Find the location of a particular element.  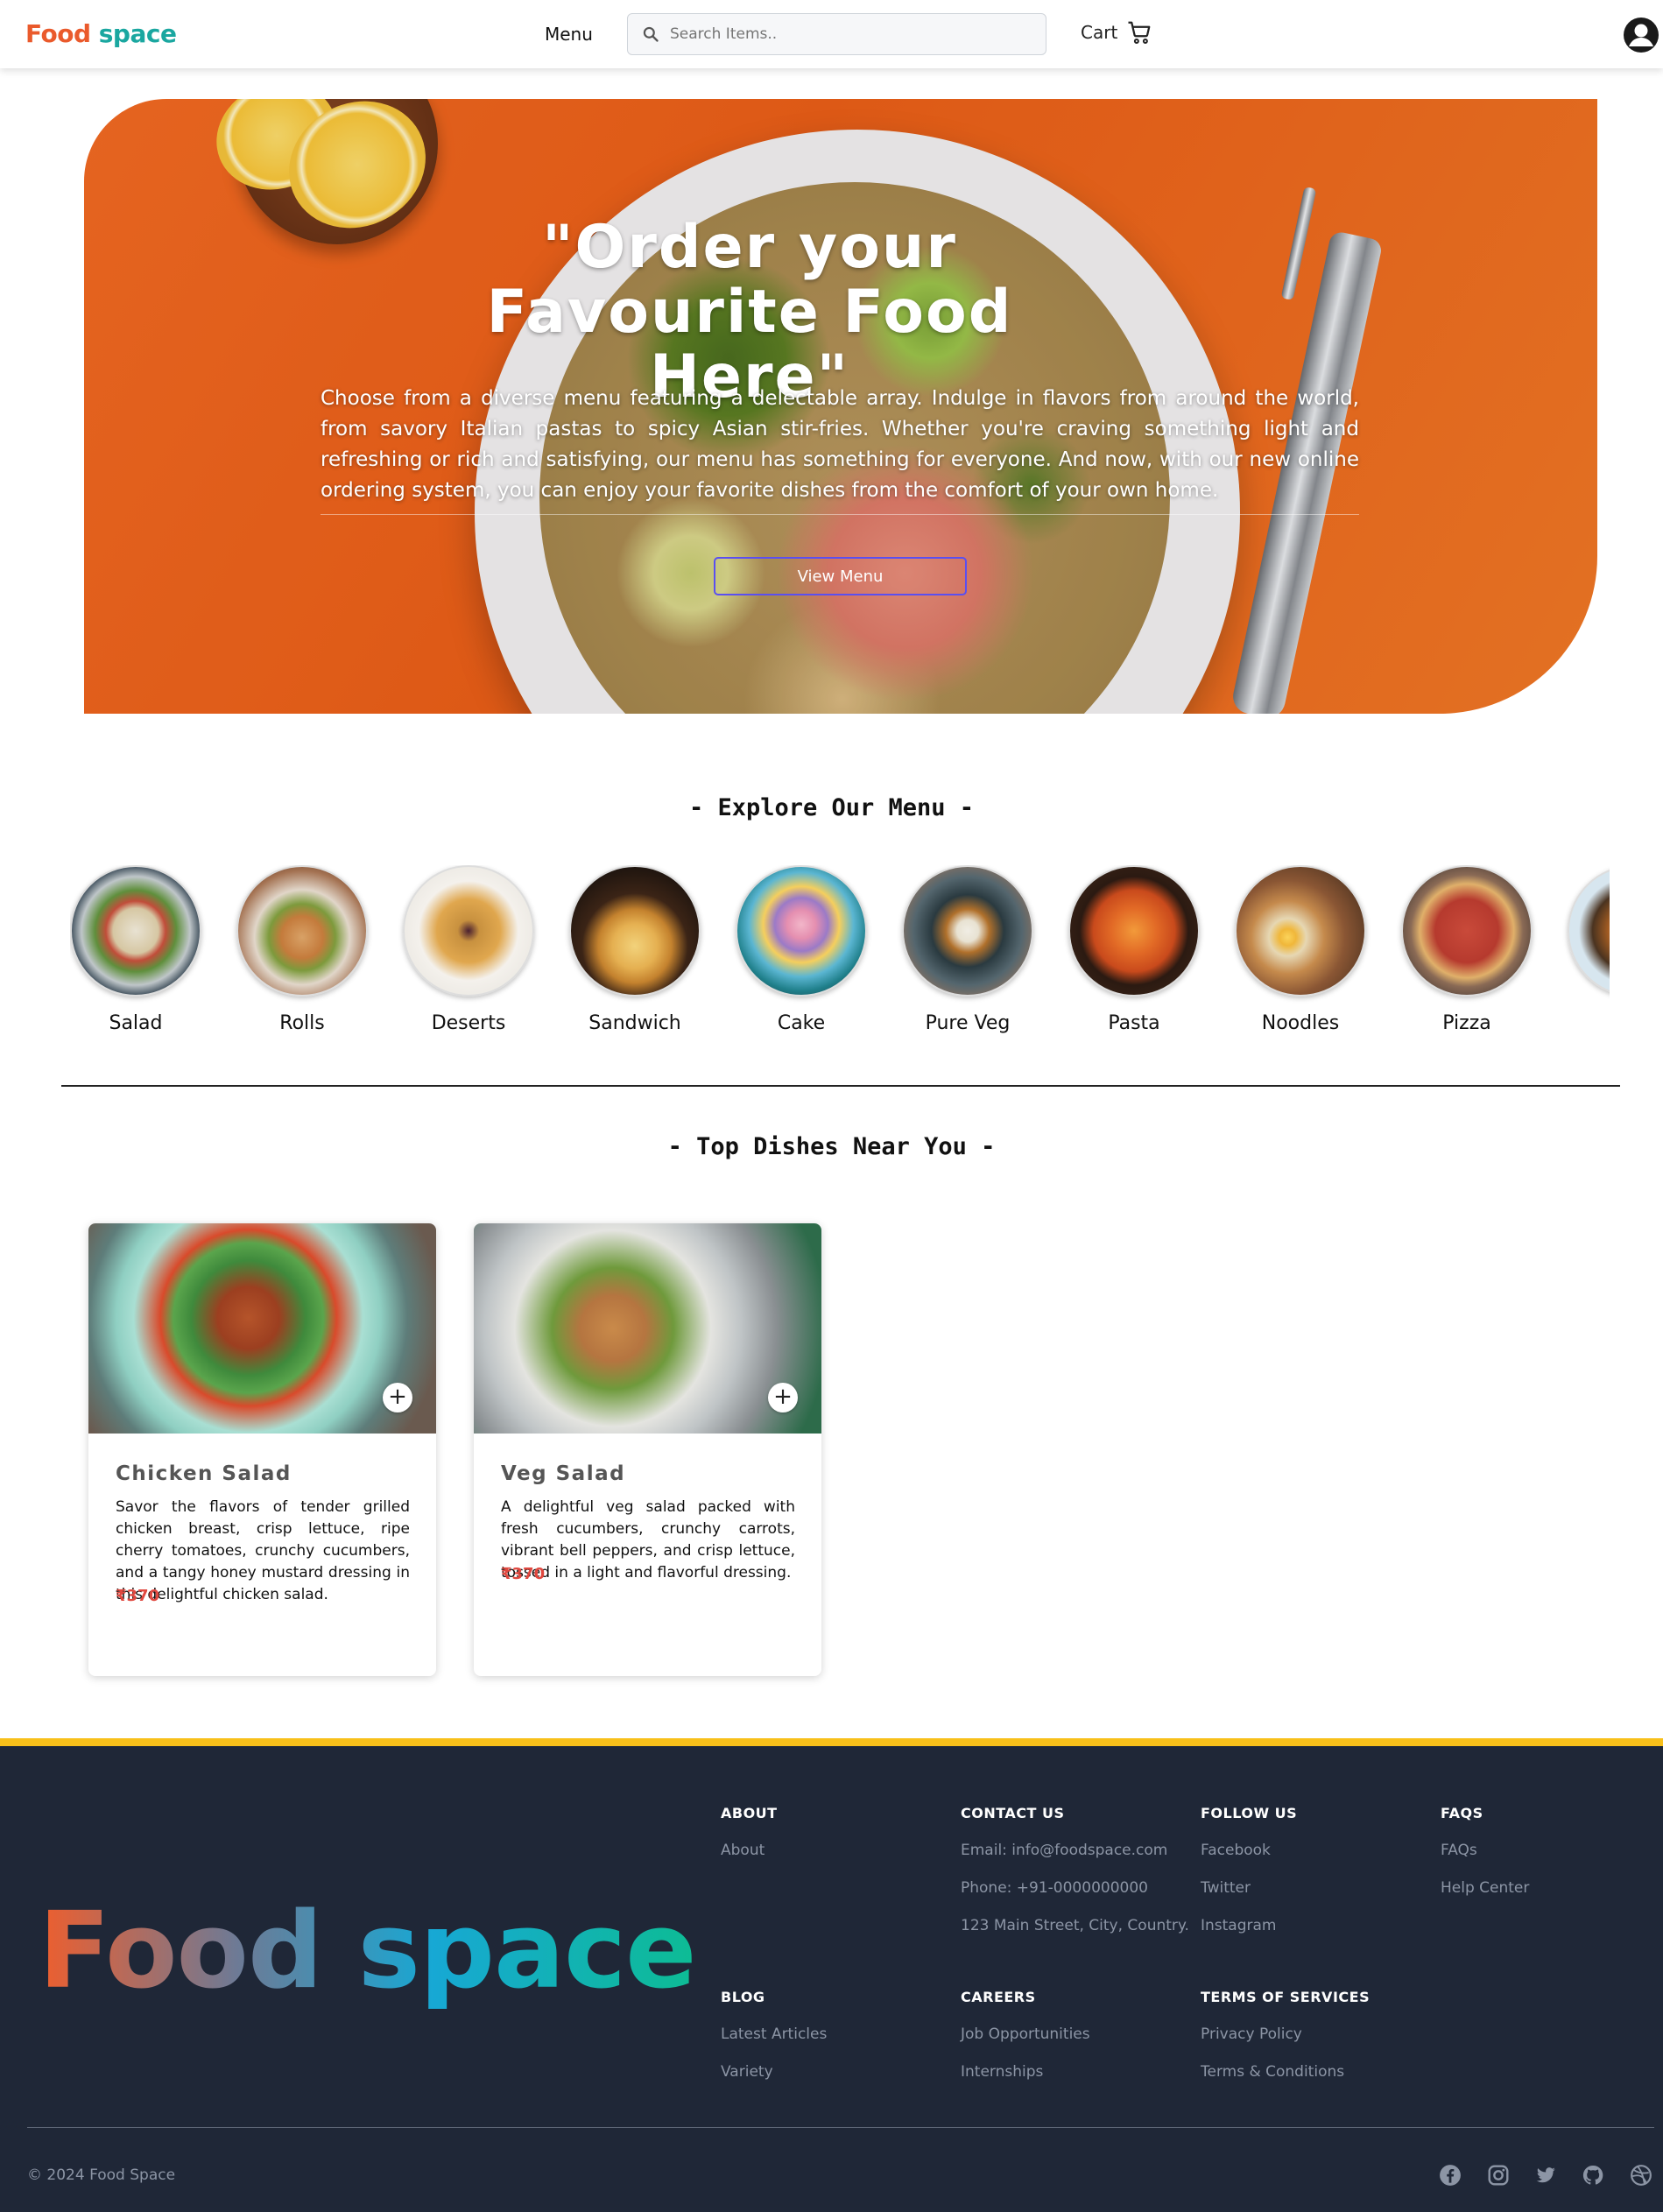

category-noodles-2: No is located at coordinates (1589, 949).